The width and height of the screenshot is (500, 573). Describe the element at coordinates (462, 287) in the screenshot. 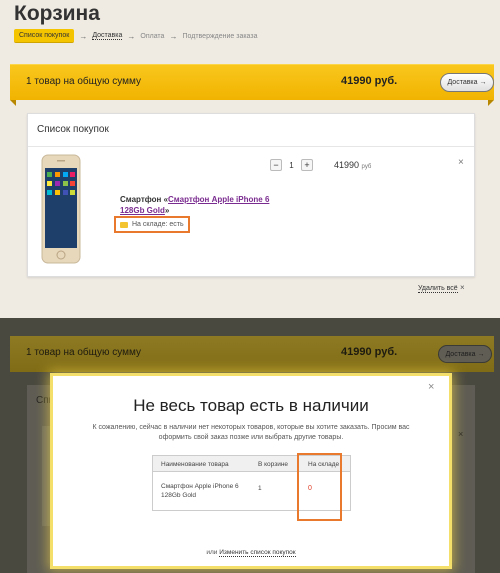

I see `delete-all-icon: ×` at that location.